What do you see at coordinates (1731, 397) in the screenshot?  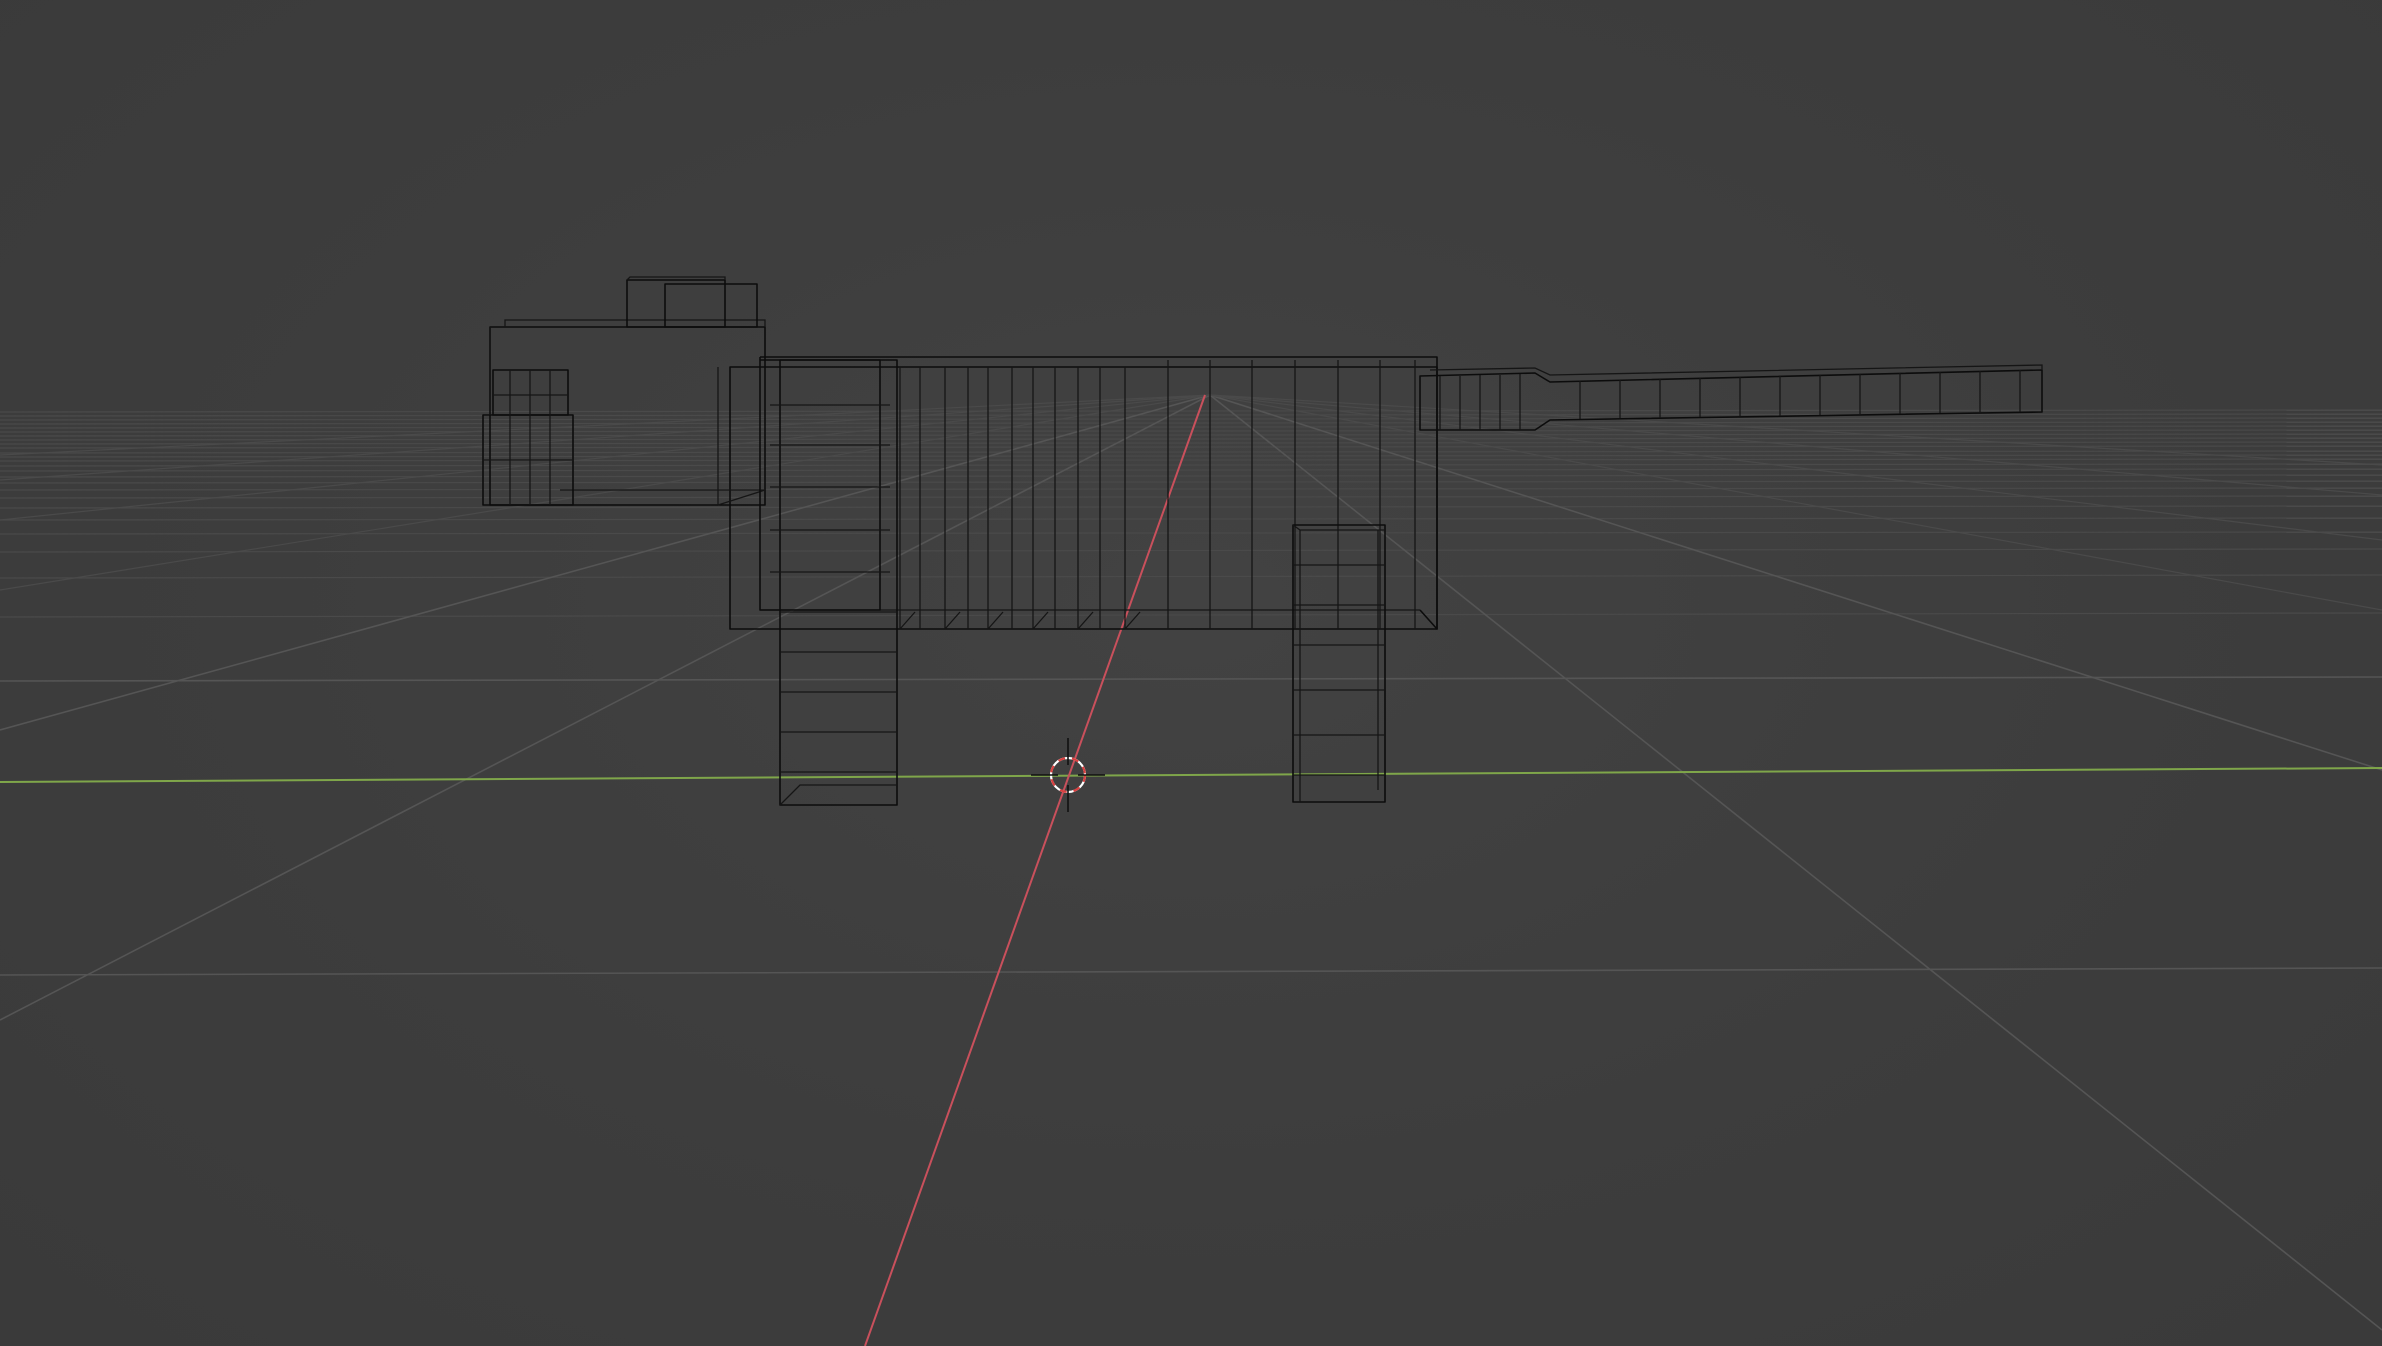 I see `tail-wireframe` at bounding box center [1731, 397].